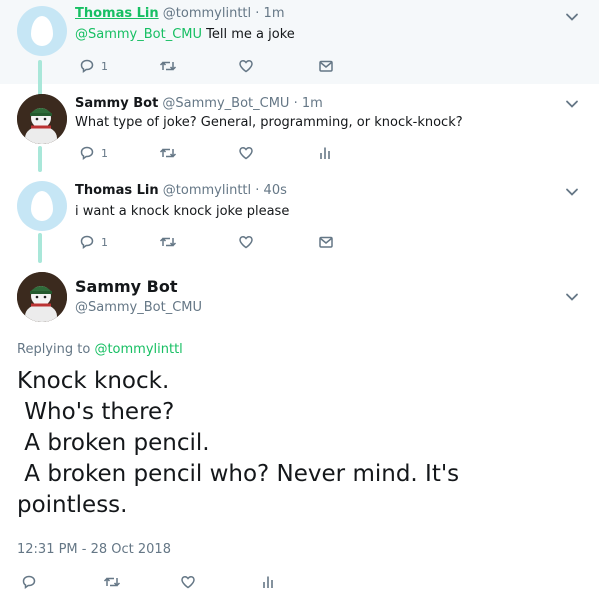  I want to click on reply-button, so click(29, 582).